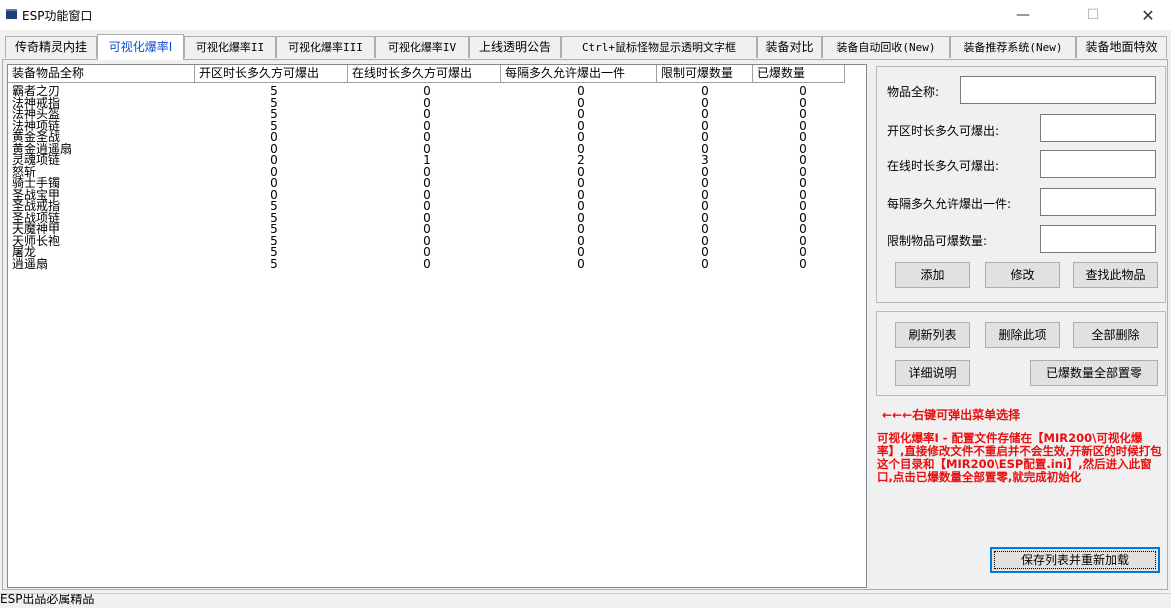 This screenshot has height=608, width=1171. What do you see at coordinates (101, 74) in the screenshot?
I see `col-item-name: 装备物品全称` at bounding box center [101, 74].